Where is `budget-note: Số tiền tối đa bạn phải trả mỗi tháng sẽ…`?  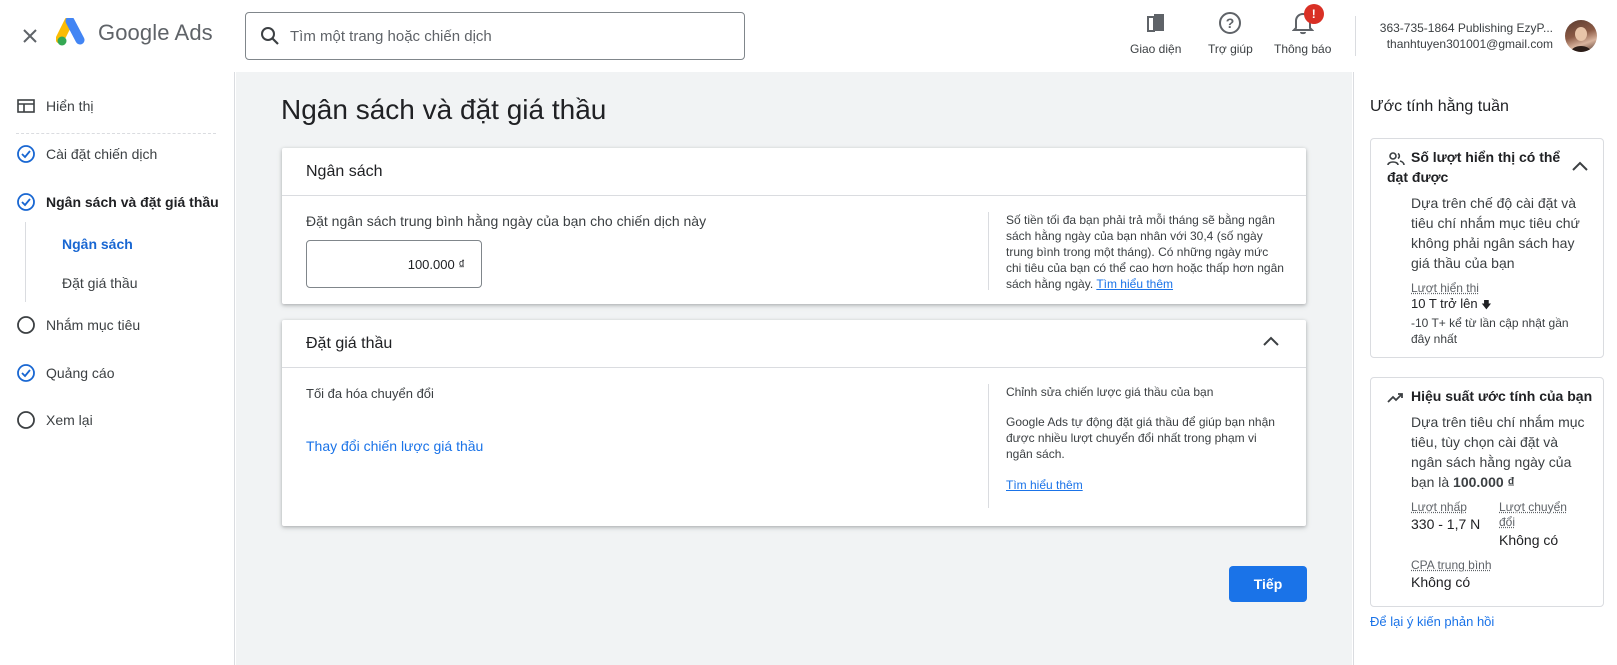 budget-note: Số tiền tối đa bạn phải trả mỗi tháng sẽ… is located at coordinates (1146, 252).